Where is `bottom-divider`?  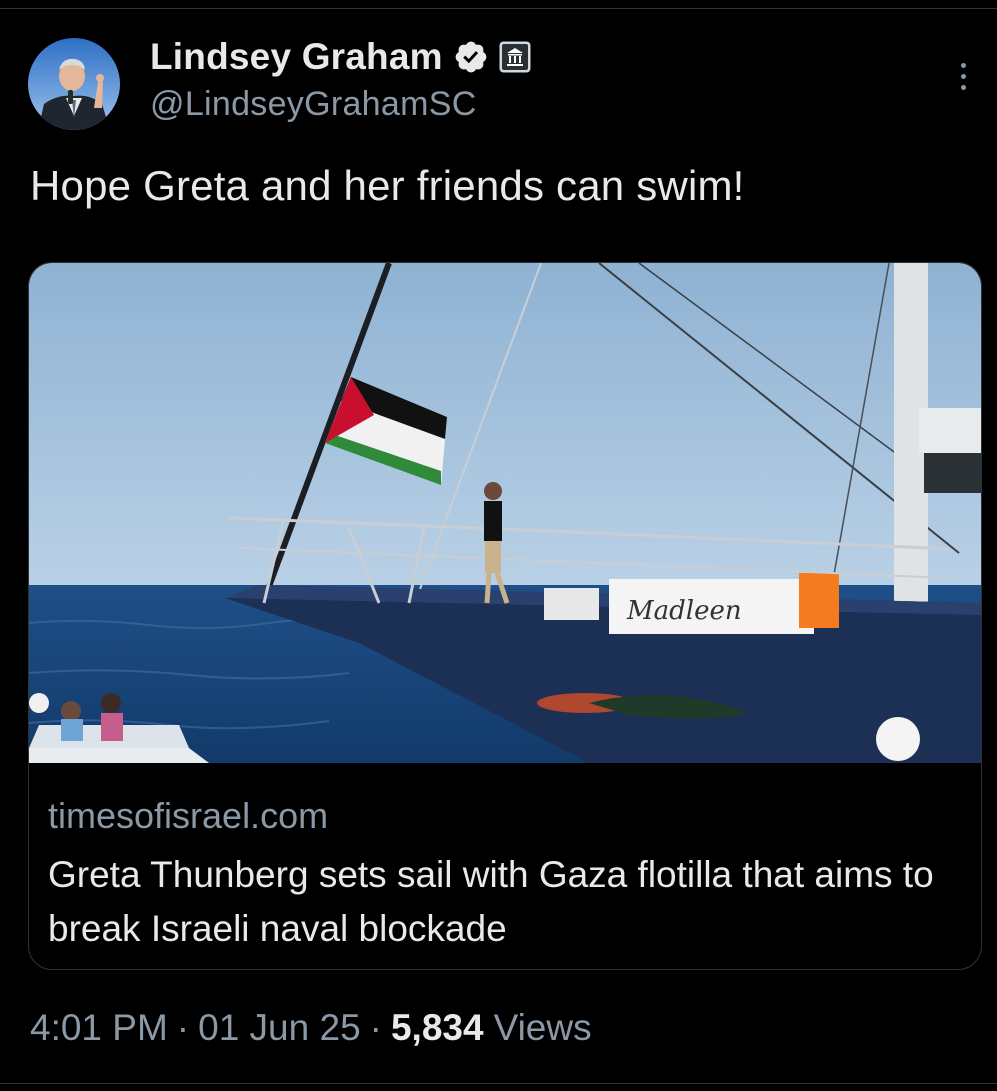
bottom-divider is located at coordinates (498, 1083).